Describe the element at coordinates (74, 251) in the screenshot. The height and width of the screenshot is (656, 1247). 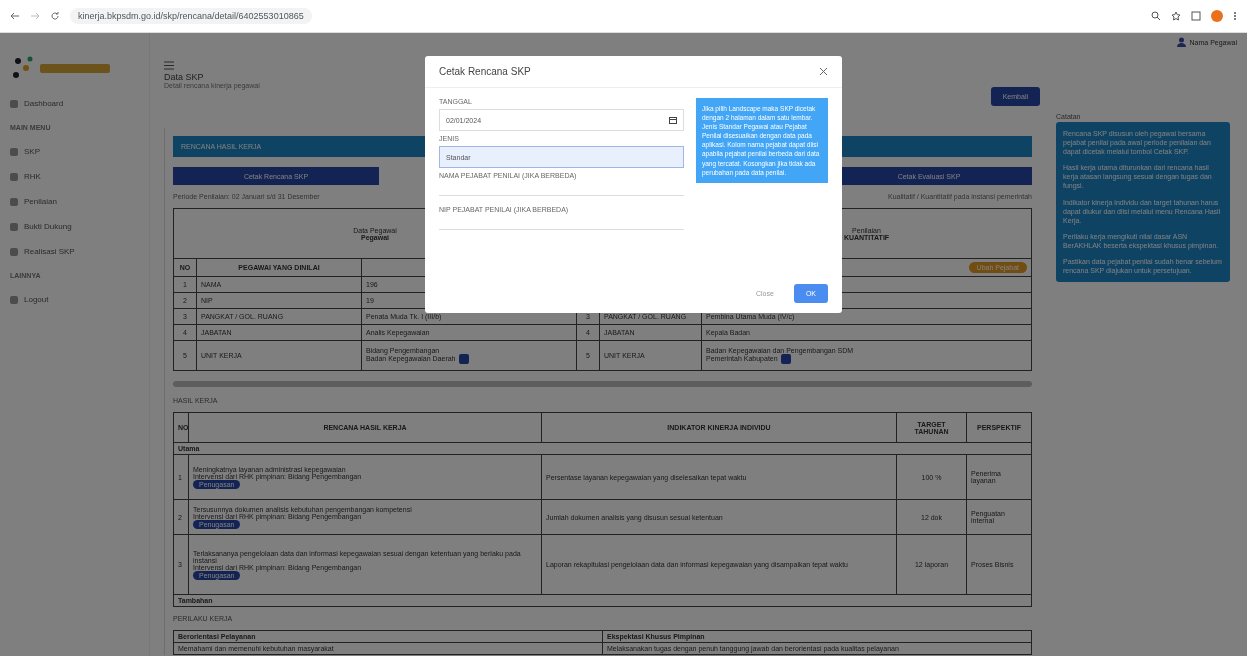
I see `sidebar-item: Realisasi SKP` at that location.